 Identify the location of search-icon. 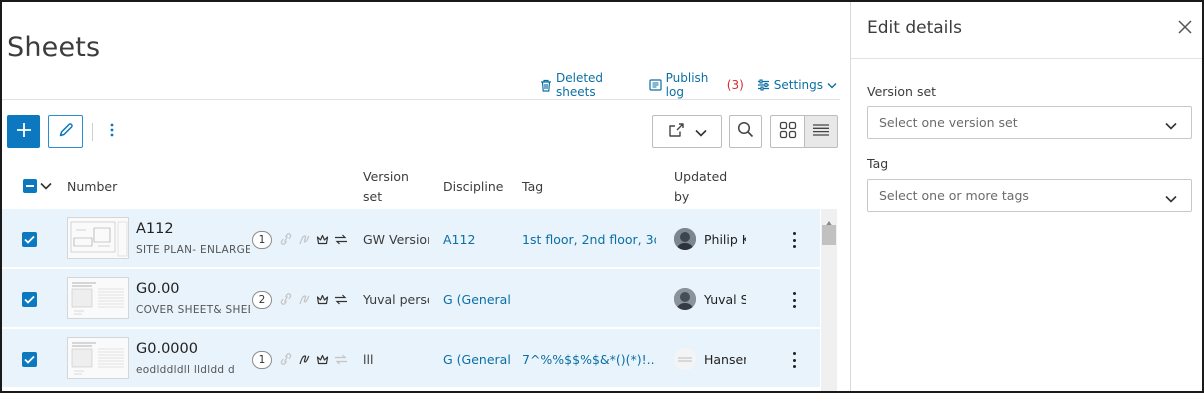
(745, 131).